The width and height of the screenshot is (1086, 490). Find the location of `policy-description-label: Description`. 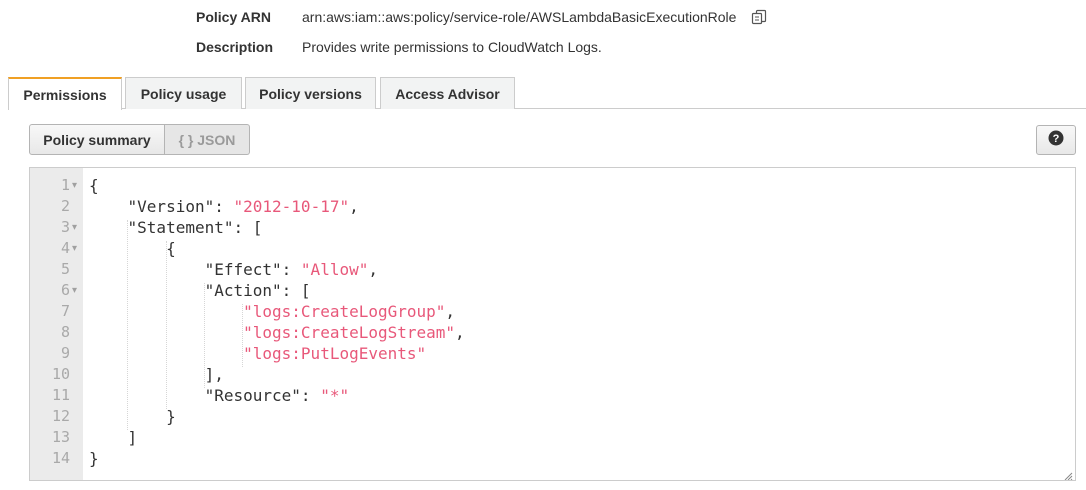

policy-description-label: Description is located at coordinates (235, 47).